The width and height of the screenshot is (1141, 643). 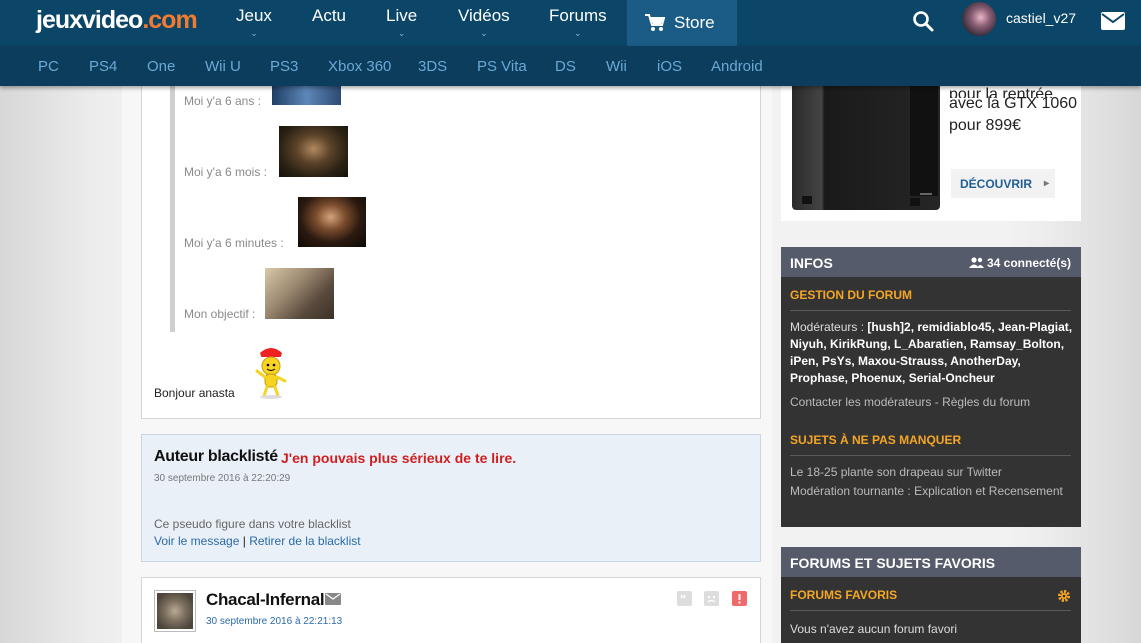 I want to click on gear-icon, so click(x=1064, y=596).